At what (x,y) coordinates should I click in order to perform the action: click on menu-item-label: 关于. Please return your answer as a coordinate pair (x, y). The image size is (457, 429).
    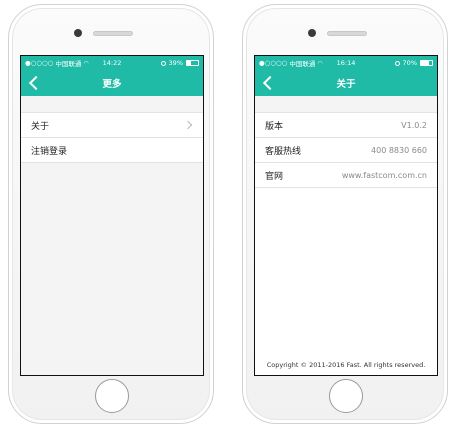
    Looking at the image, I should click on (40, 126).